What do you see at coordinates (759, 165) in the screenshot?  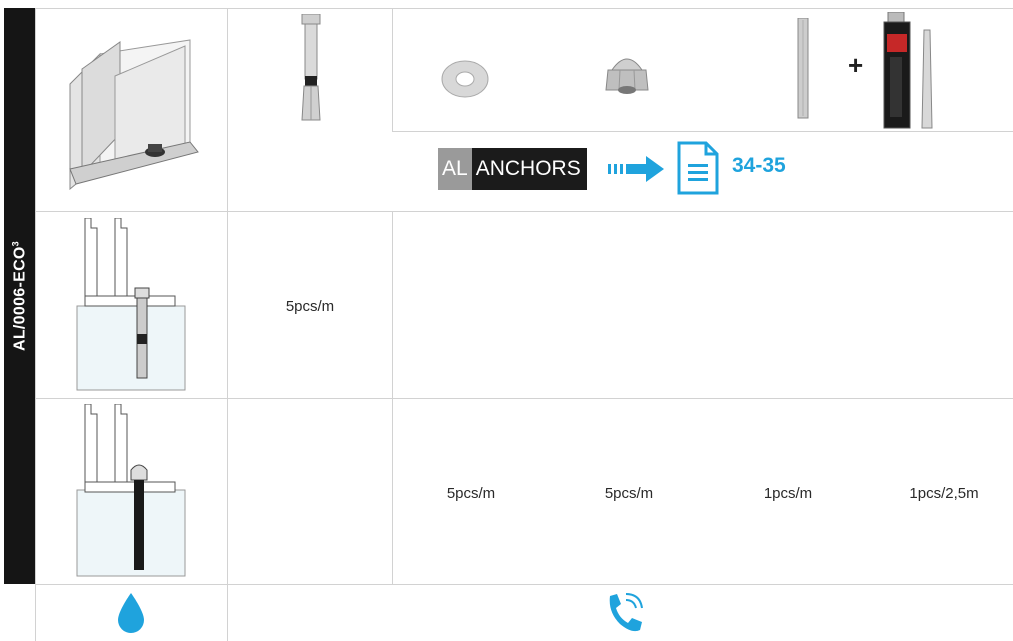 I see `catalog-pages: 34-35` at bounding box center [759, 165].